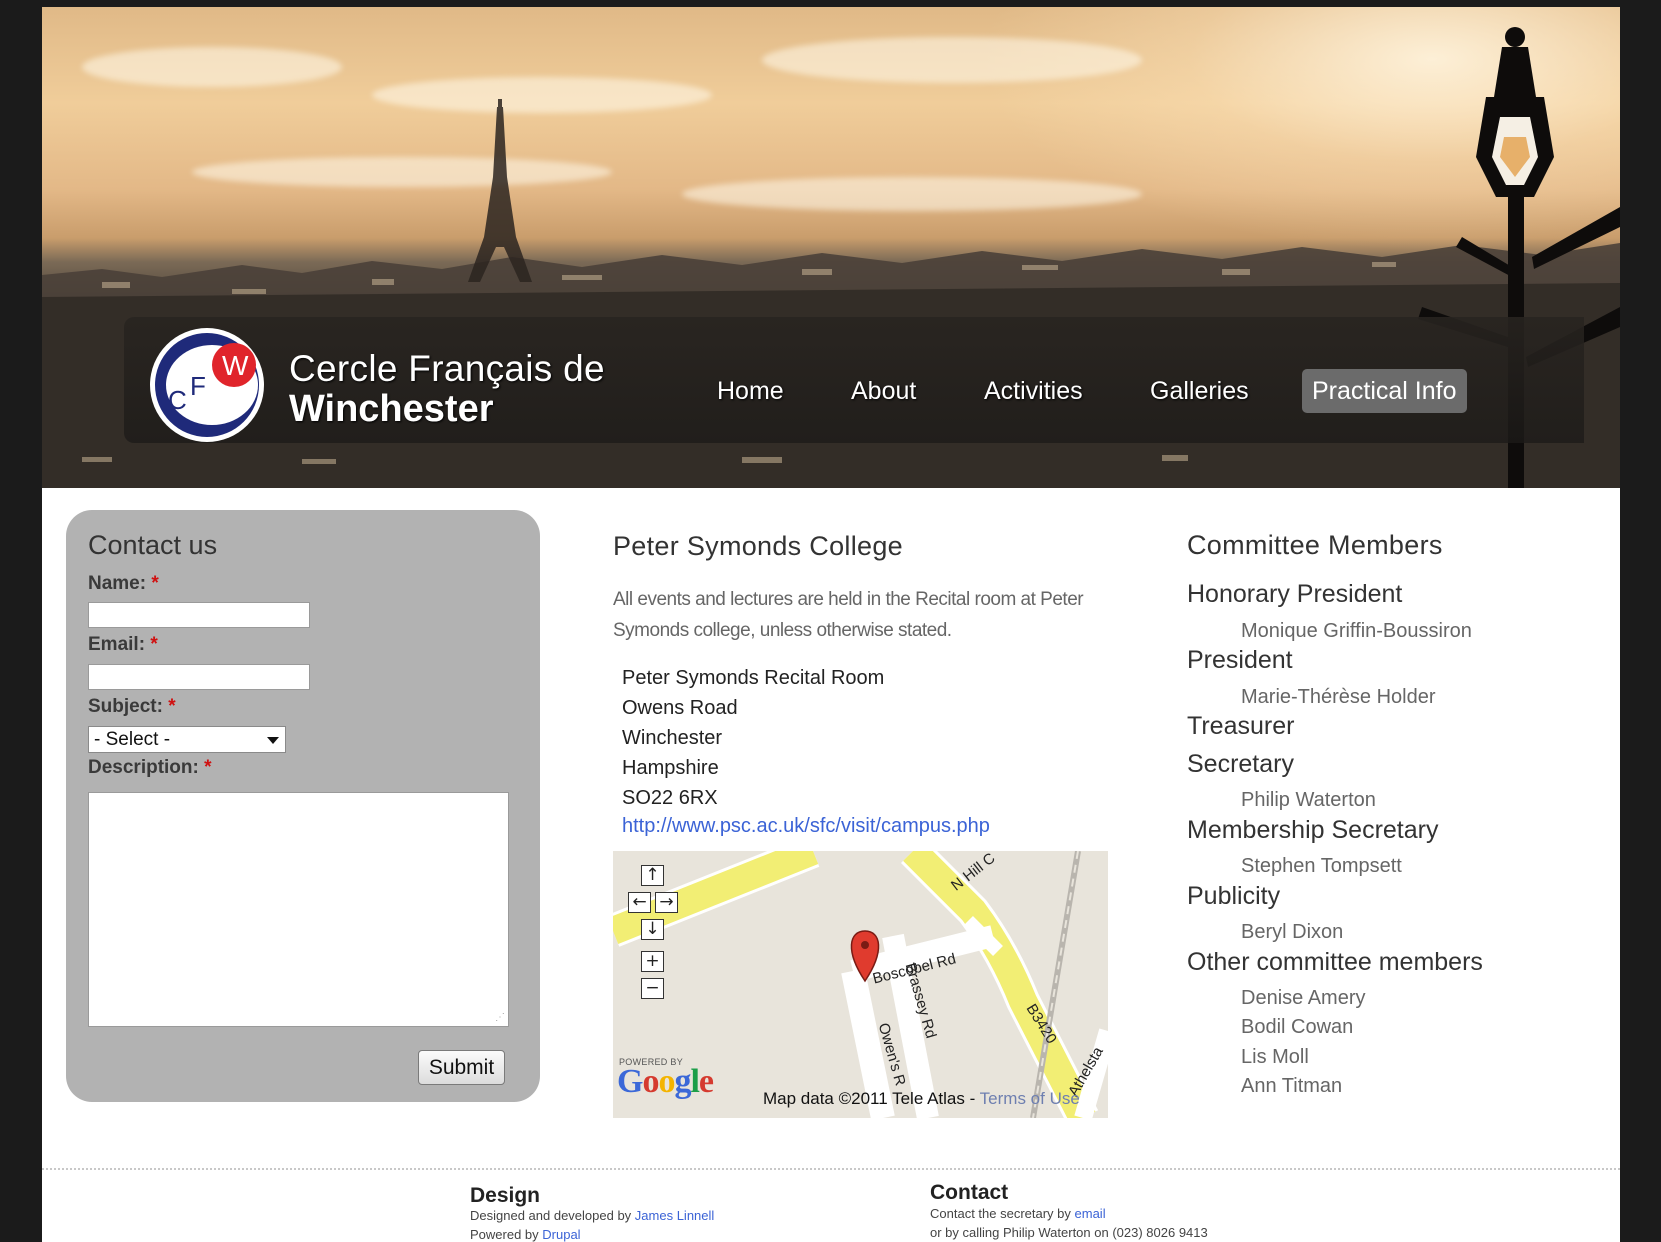 The height and width of the screenshot is (1242, 1661). What do you see at coordinates (639, 902) in the screenshot?
I see `pan-left-icon: ←` at bounding box center [639, 902].